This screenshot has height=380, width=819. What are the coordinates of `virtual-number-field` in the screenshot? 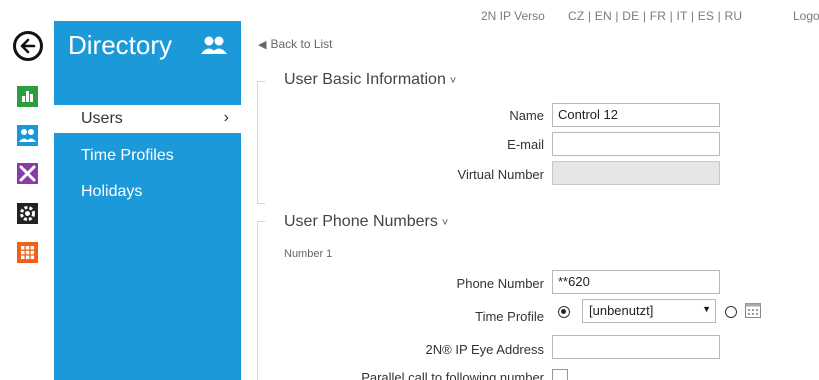 It's located at (636, 173).